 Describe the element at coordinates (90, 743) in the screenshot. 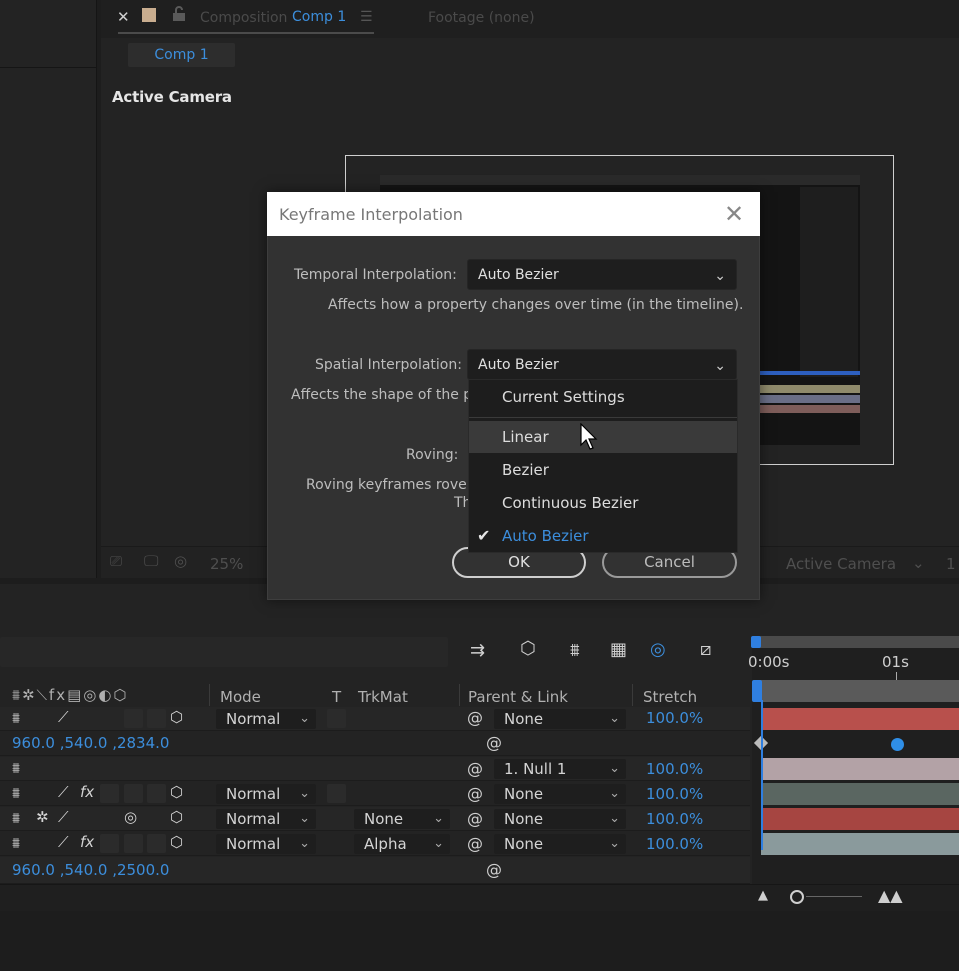

I see `position-value: 960.0 ,540.0 ,2834.0` at that location.